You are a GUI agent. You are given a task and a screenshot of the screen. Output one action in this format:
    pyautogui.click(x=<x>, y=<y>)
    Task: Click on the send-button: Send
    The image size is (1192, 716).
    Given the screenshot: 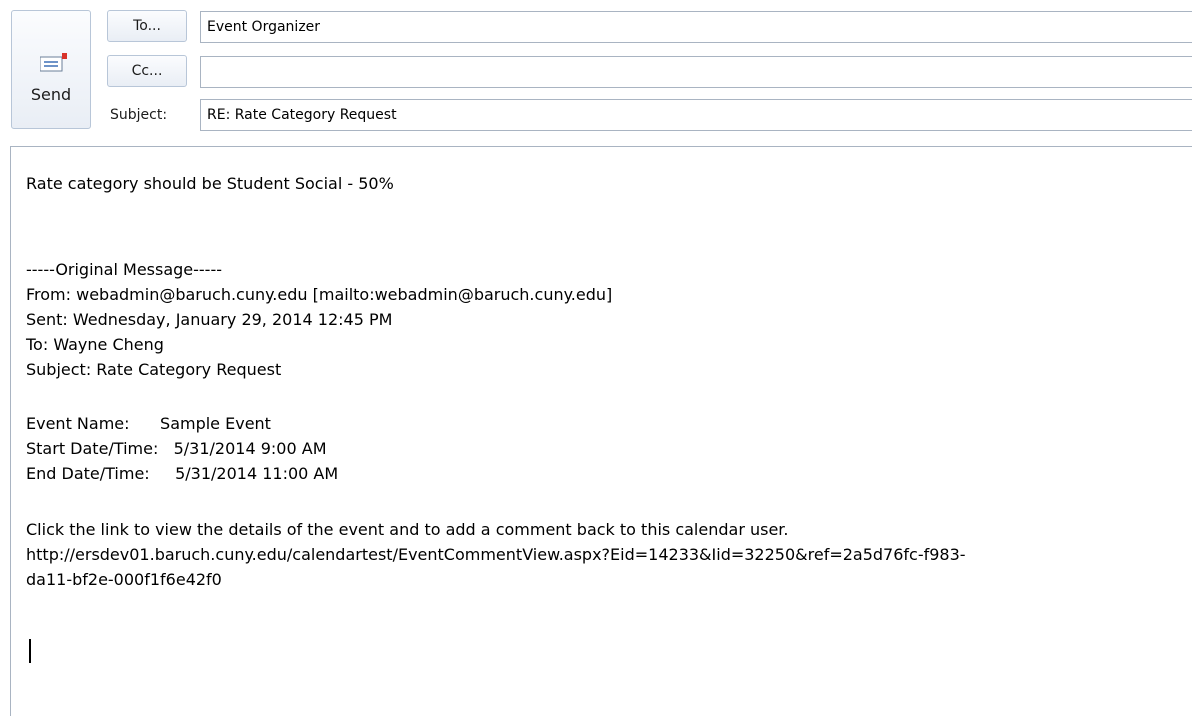 What is the action you would take?
    pyautogui.click(x=51, y=69)
    